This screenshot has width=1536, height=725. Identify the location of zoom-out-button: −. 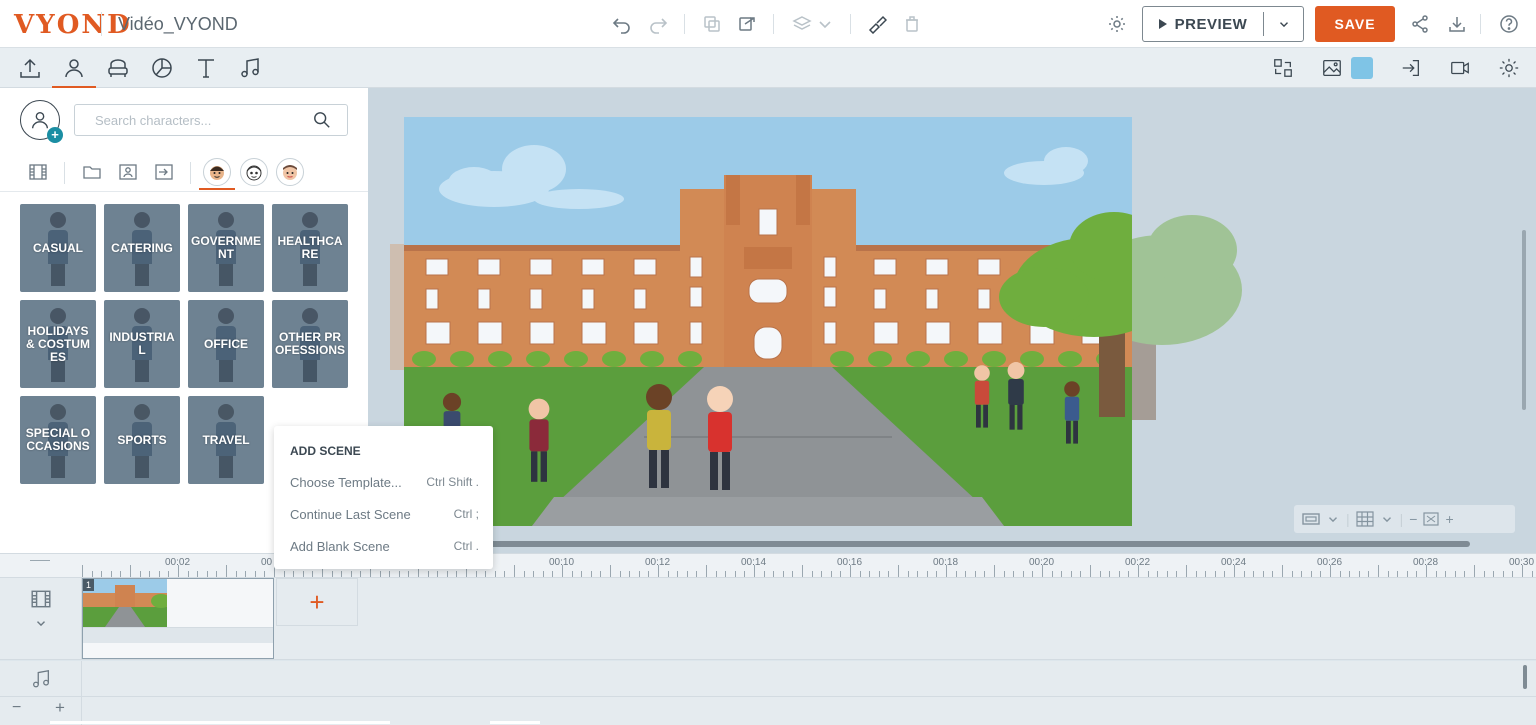
(1413, 519).